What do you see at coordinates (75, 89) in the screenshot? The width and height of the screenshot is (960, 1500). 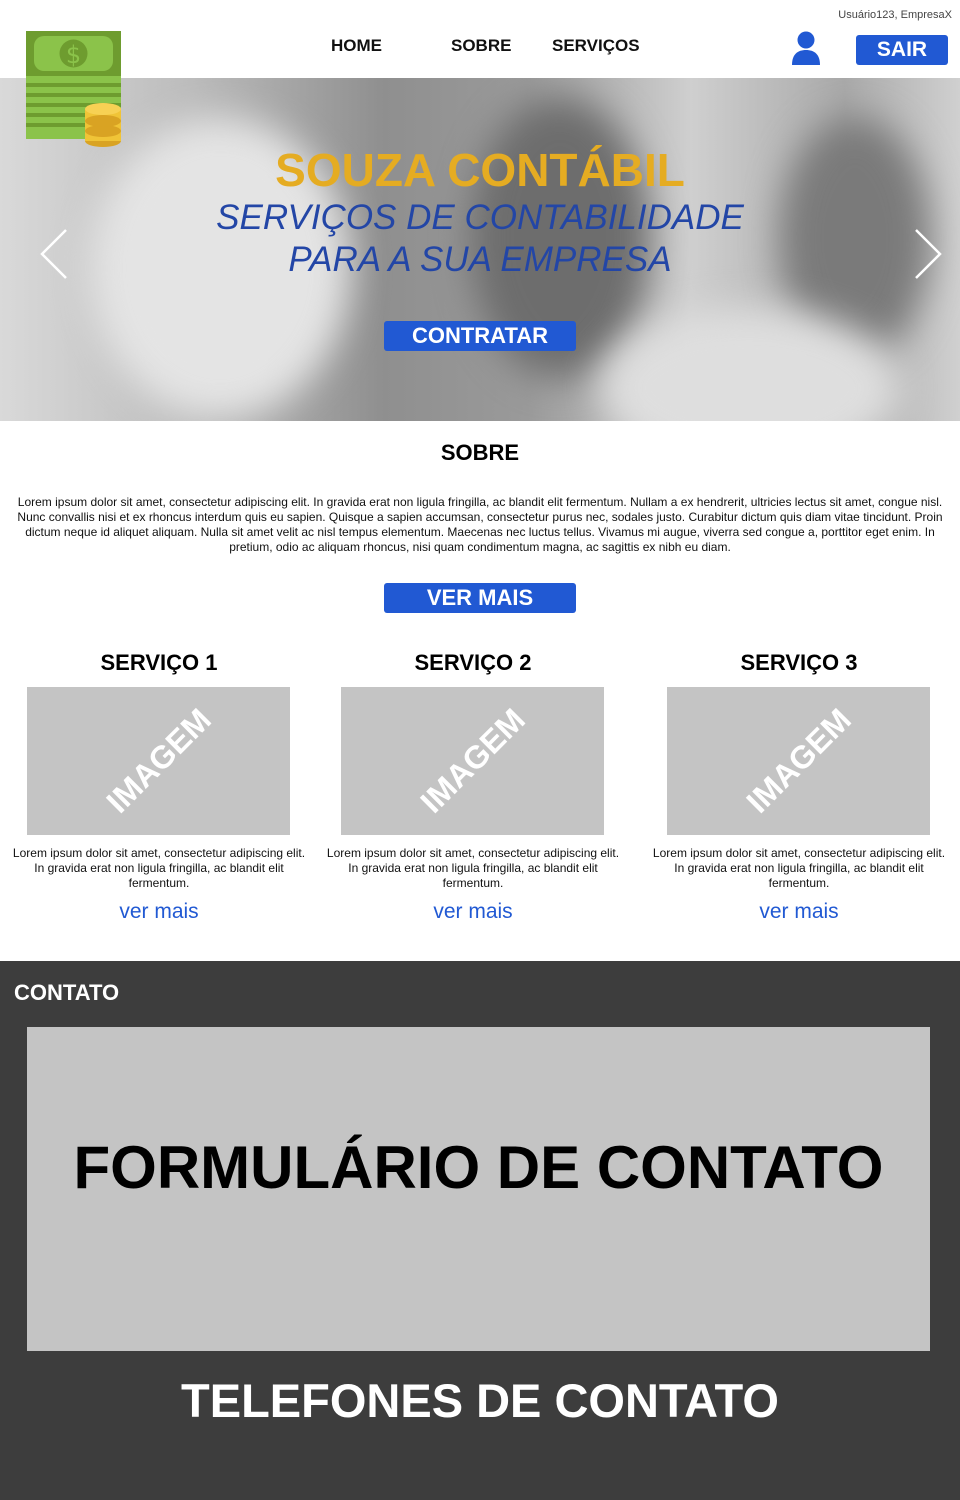 I see `money-stack-coins-icon: $` at bounding box center [75, 89].